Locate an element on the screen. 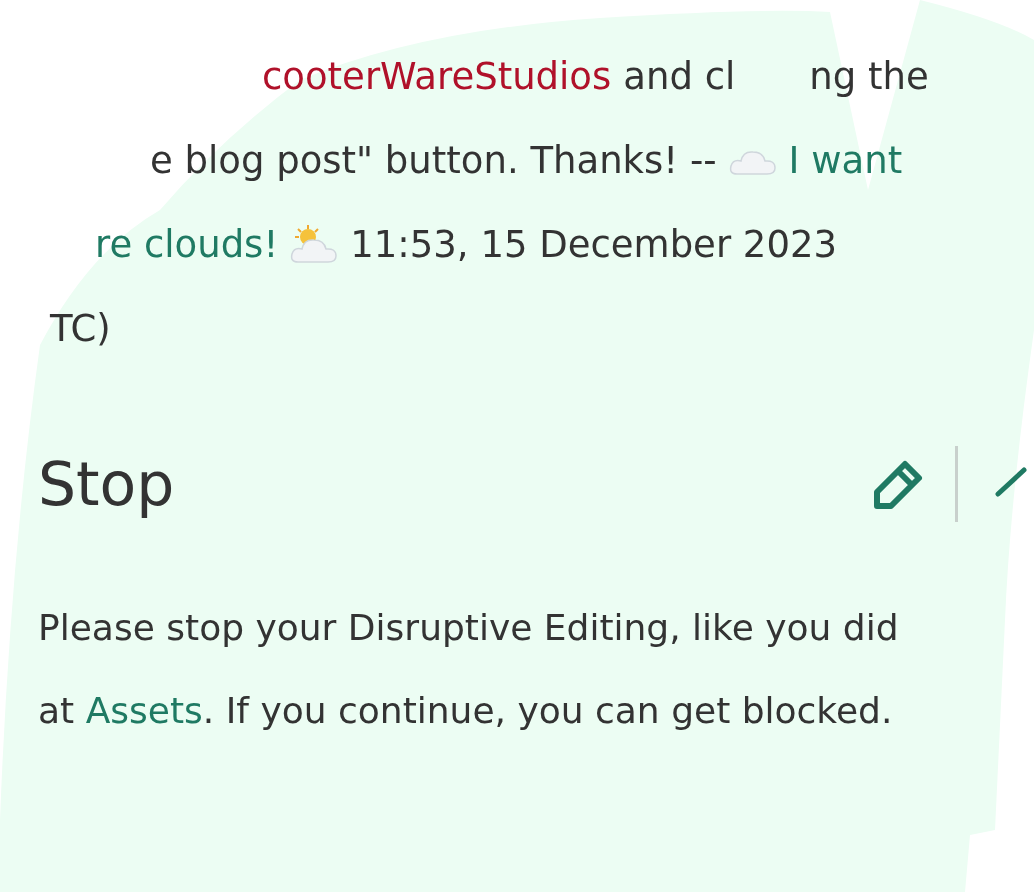  section-paragraph: Please stop your Disruptive Editing, like you did at Assets. If you continue, you can get blocked. is located at coordinates (469, 669).